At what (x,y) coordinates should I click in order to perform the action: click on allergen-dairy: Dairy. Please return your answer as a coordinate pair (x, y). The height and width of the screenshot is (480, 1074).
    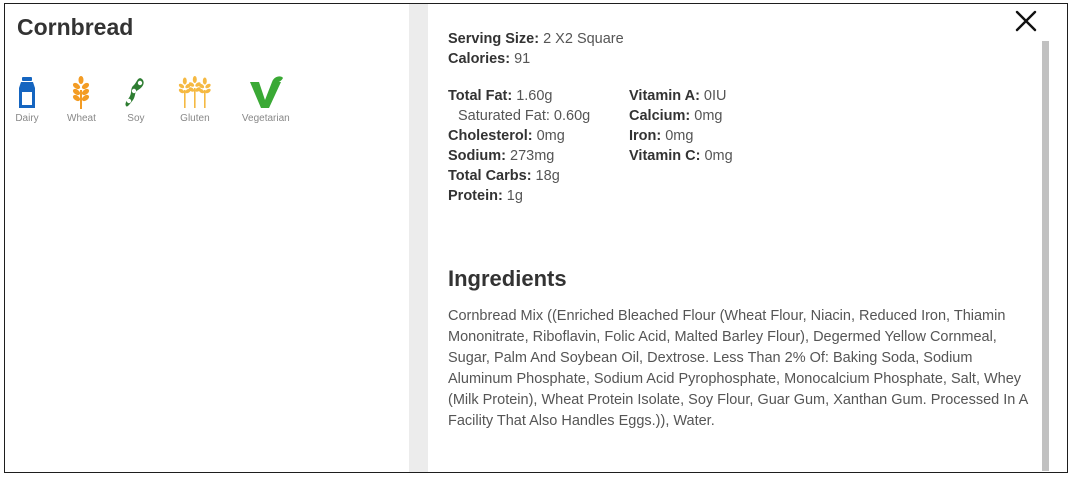
    Looking at the image, I should click on (27, 100).